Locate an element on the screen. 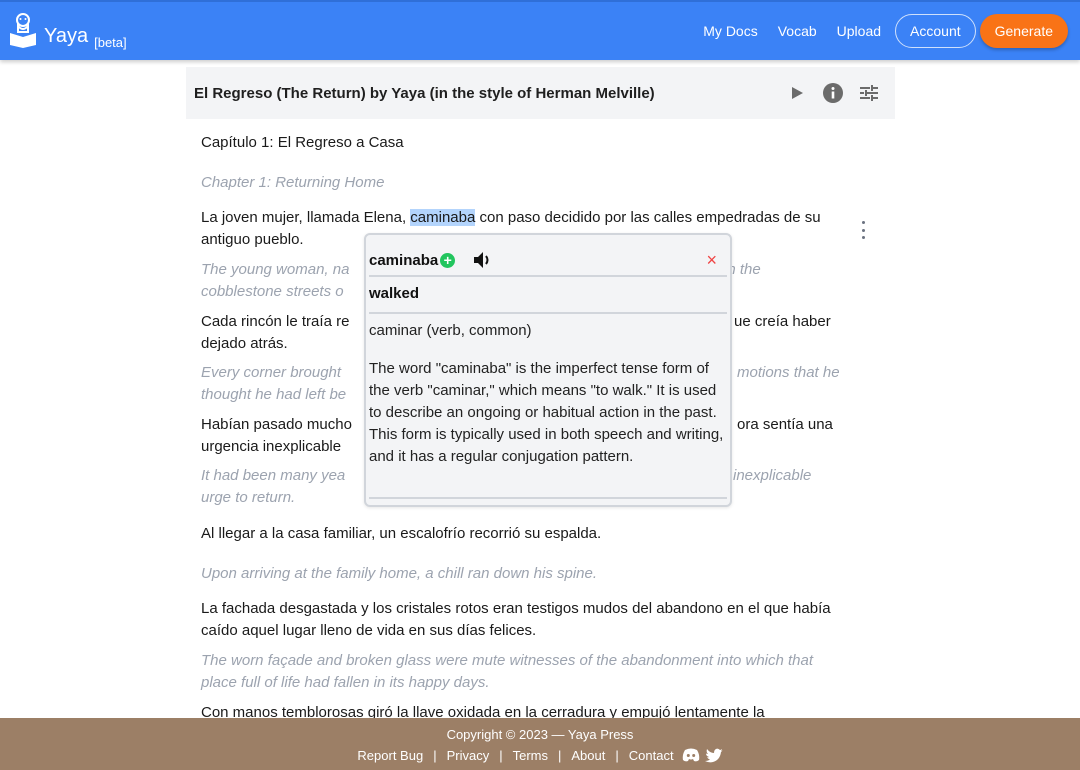  sentence-menu-kebab-icon is located at coordinates (863, 230).